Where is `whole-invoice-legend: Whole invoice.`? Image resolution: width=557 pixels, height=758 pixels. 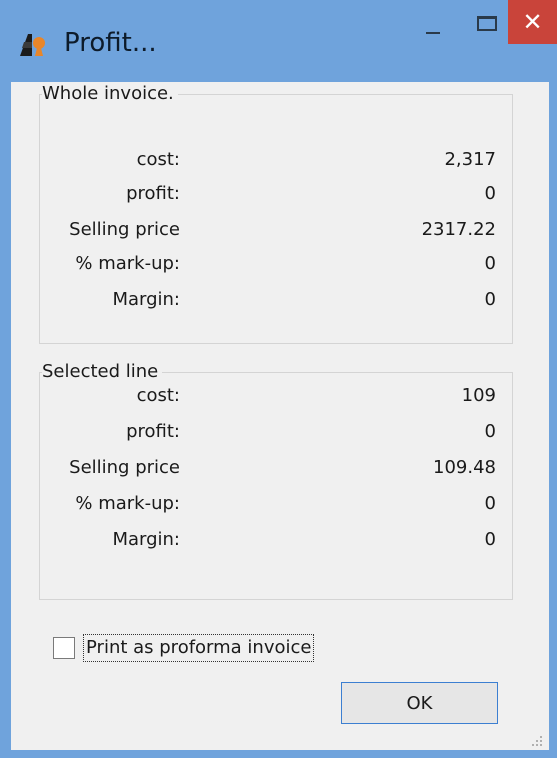
whole-invoice-legend: Whole invoice. is located at coordinates (110, 94).